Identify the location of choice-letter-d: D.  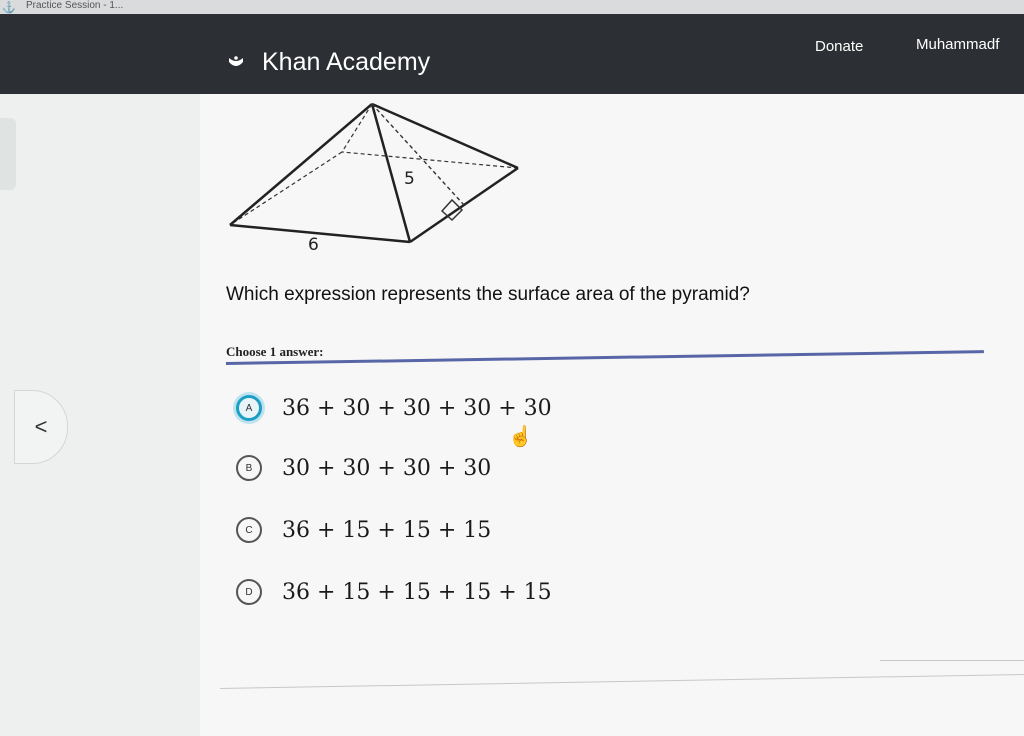
(249, 592).